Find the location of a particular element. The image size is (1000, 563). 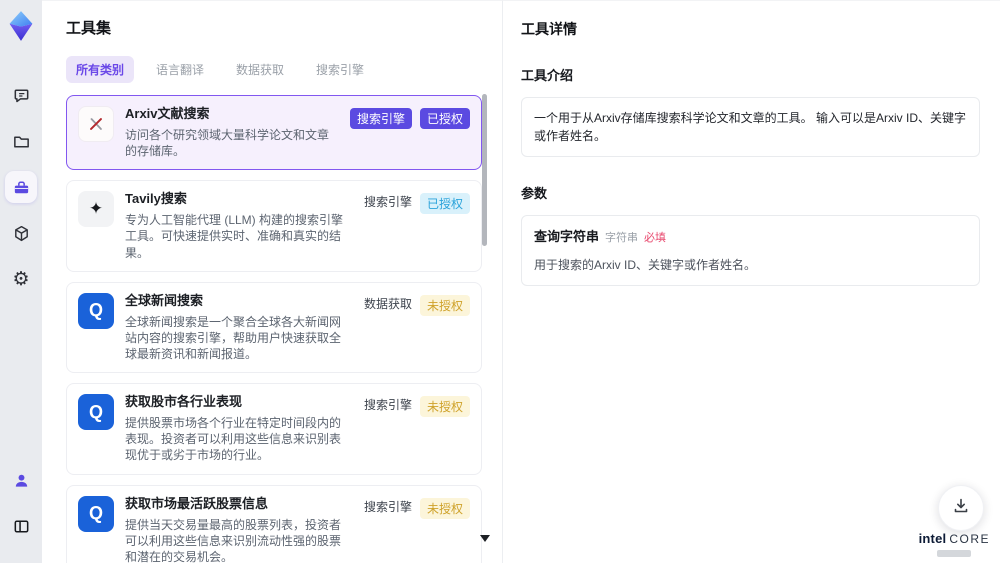

sidebar-item-account is located at coordinates (21, 480).